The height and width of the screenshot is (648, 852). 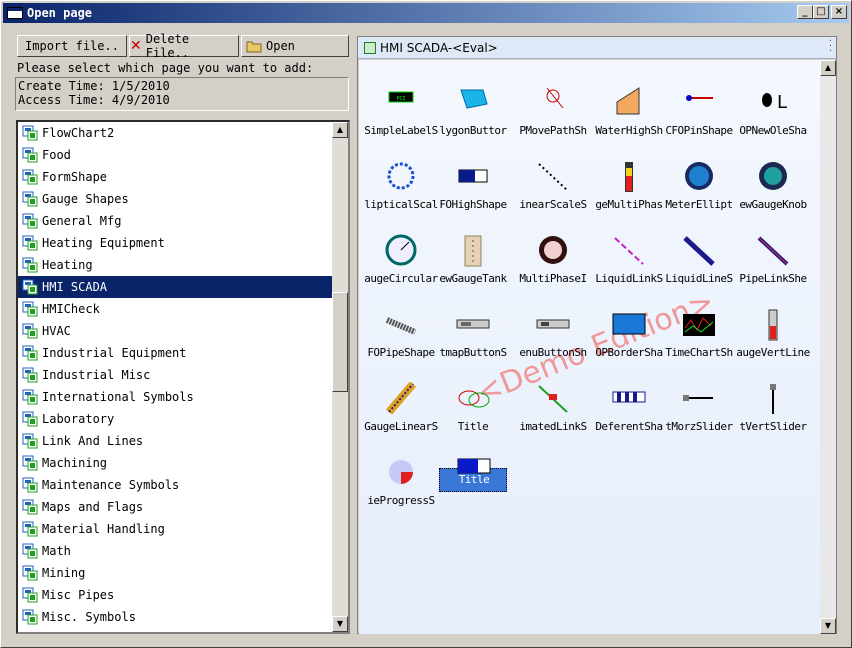 What do you see at coordinates (72, 46) in the screenshot?
I see `import-file-button: Import file..` at bounding box center [72, 46].